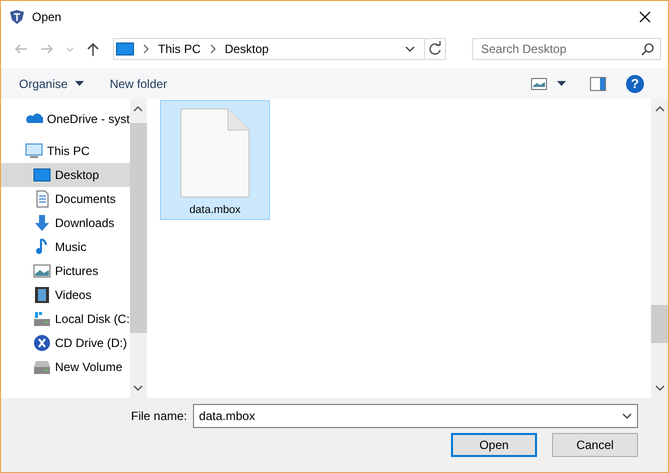  I want to click on sidebar-item: New Volume, so click(65, 367).